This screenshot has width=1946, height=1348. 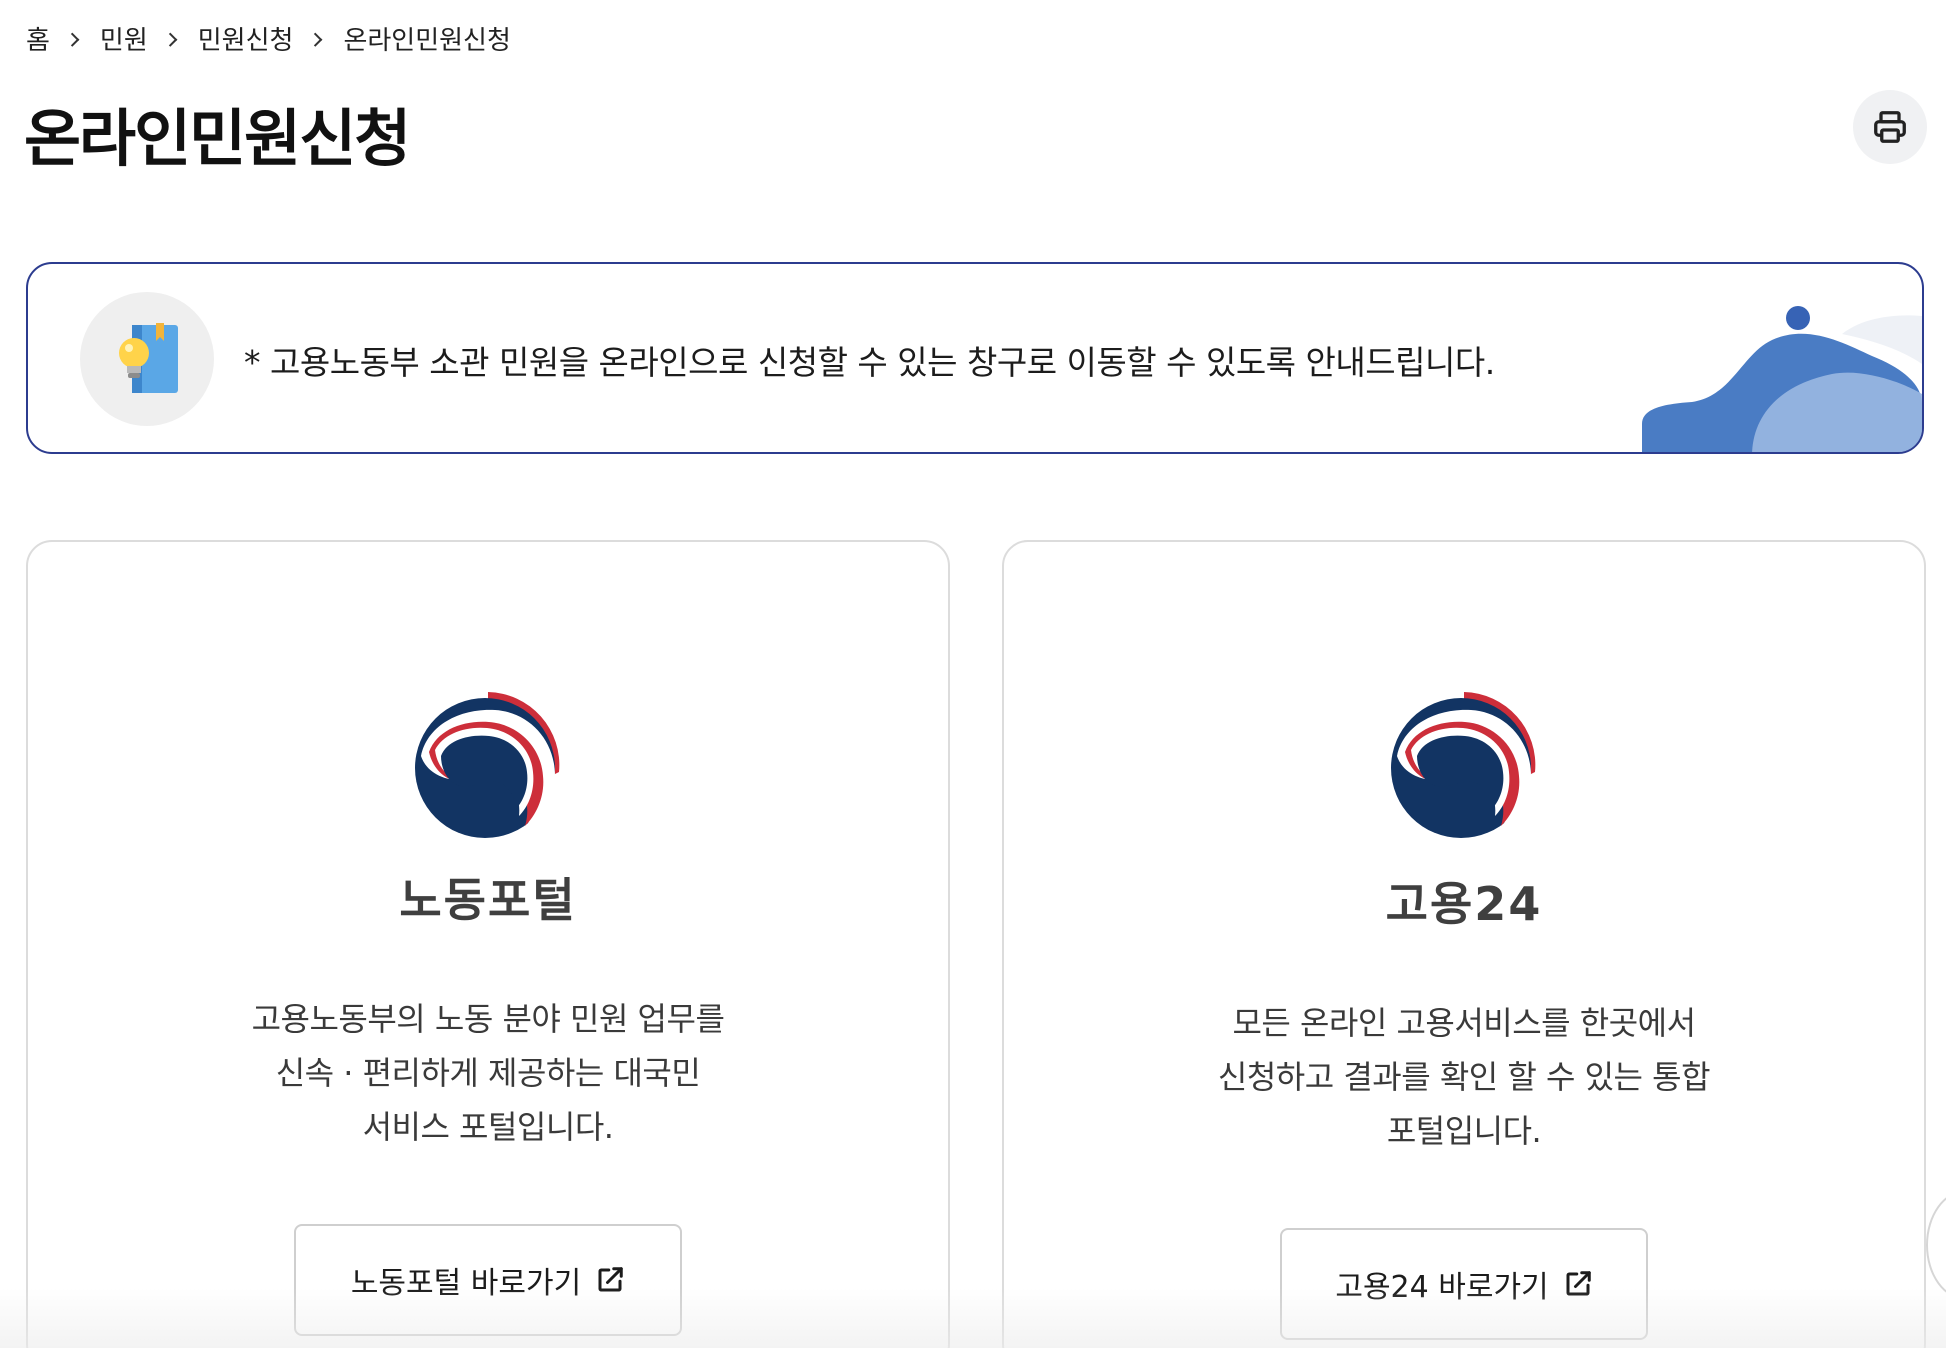 What do you see at coordinates (124, 38) in the screenshot?
I see `breadcrumb-civil: 민원` at bounding box center [124, 38].